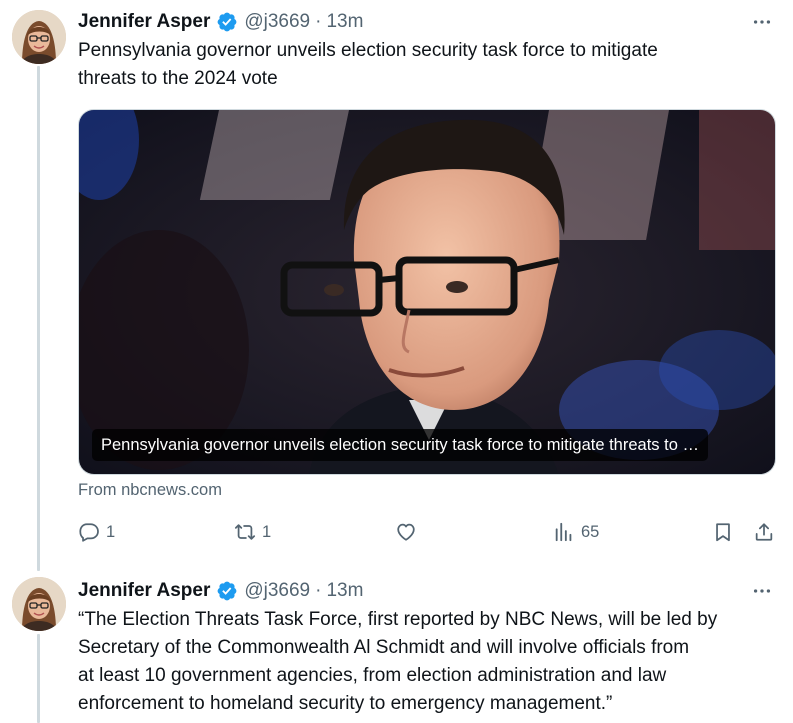 The image size is (793, 723). I want to click on view-count: 65, so click(590, 531).